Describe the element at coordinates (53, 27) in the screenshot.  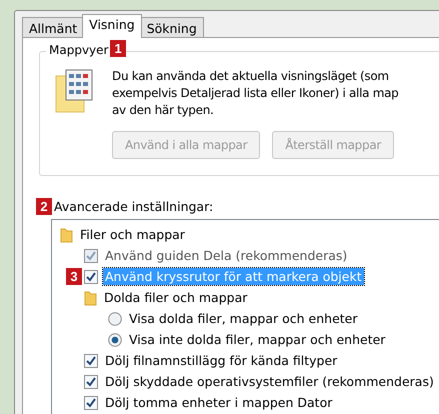
I see `tab: Allmänt` at that location.